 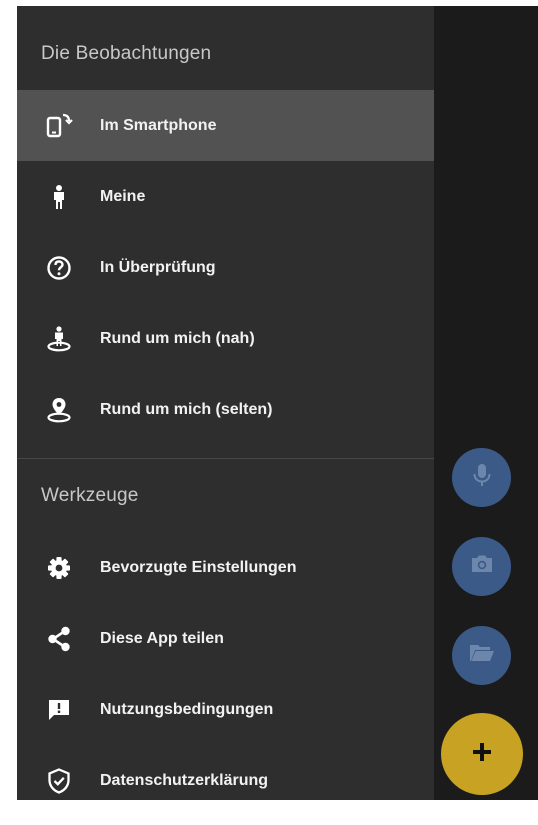 I want to click on camera-button, so click(x=481, y=566).